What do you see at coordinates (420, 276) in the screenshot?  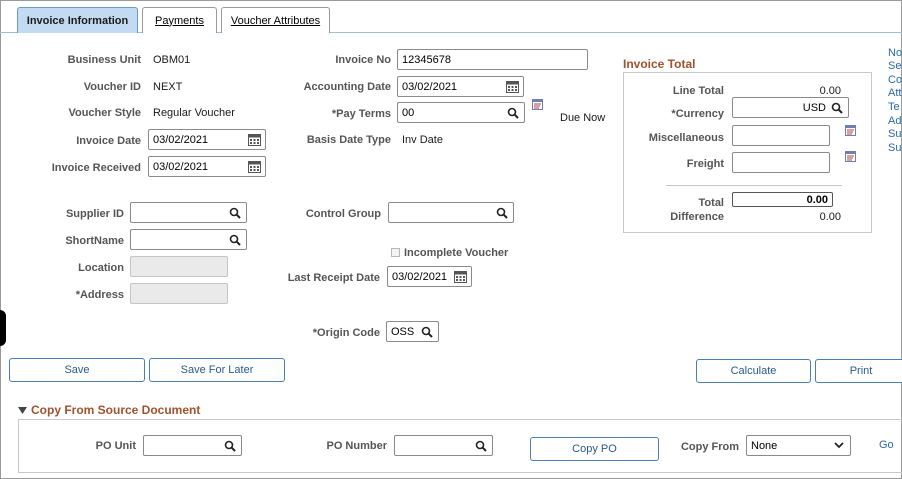 I see `last-receipt-date-value: 03/02/2021` at bounding box center [420, 276].